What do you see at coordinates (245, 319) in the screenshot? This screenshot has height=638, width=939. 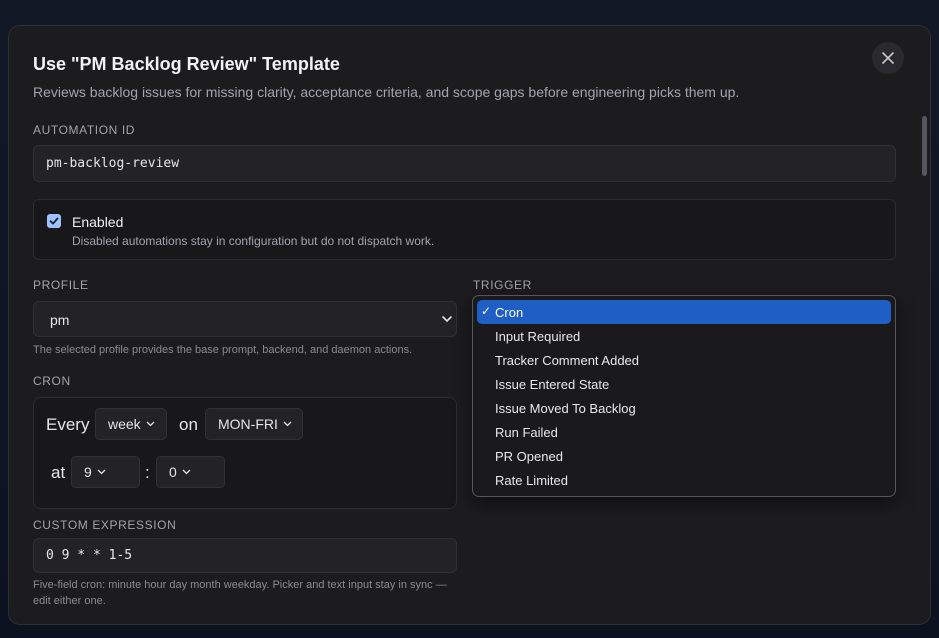 I see `profile-select: pm` at bounding box center [245, 319].